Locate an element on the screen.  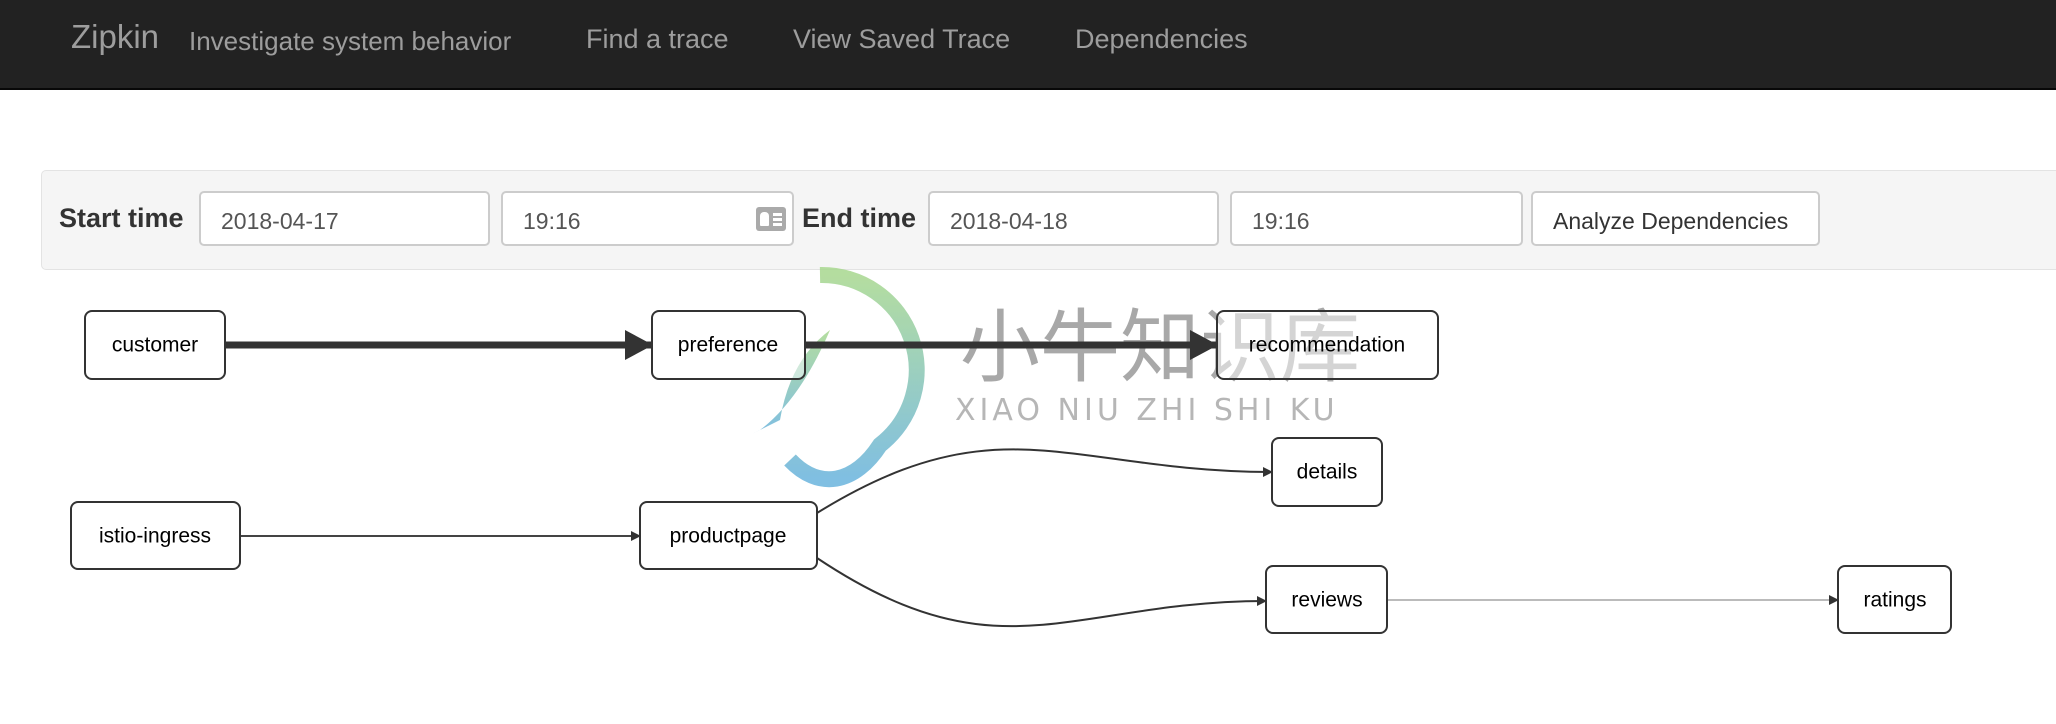
node-productpage: productpage is located at coordinates (728, 535).